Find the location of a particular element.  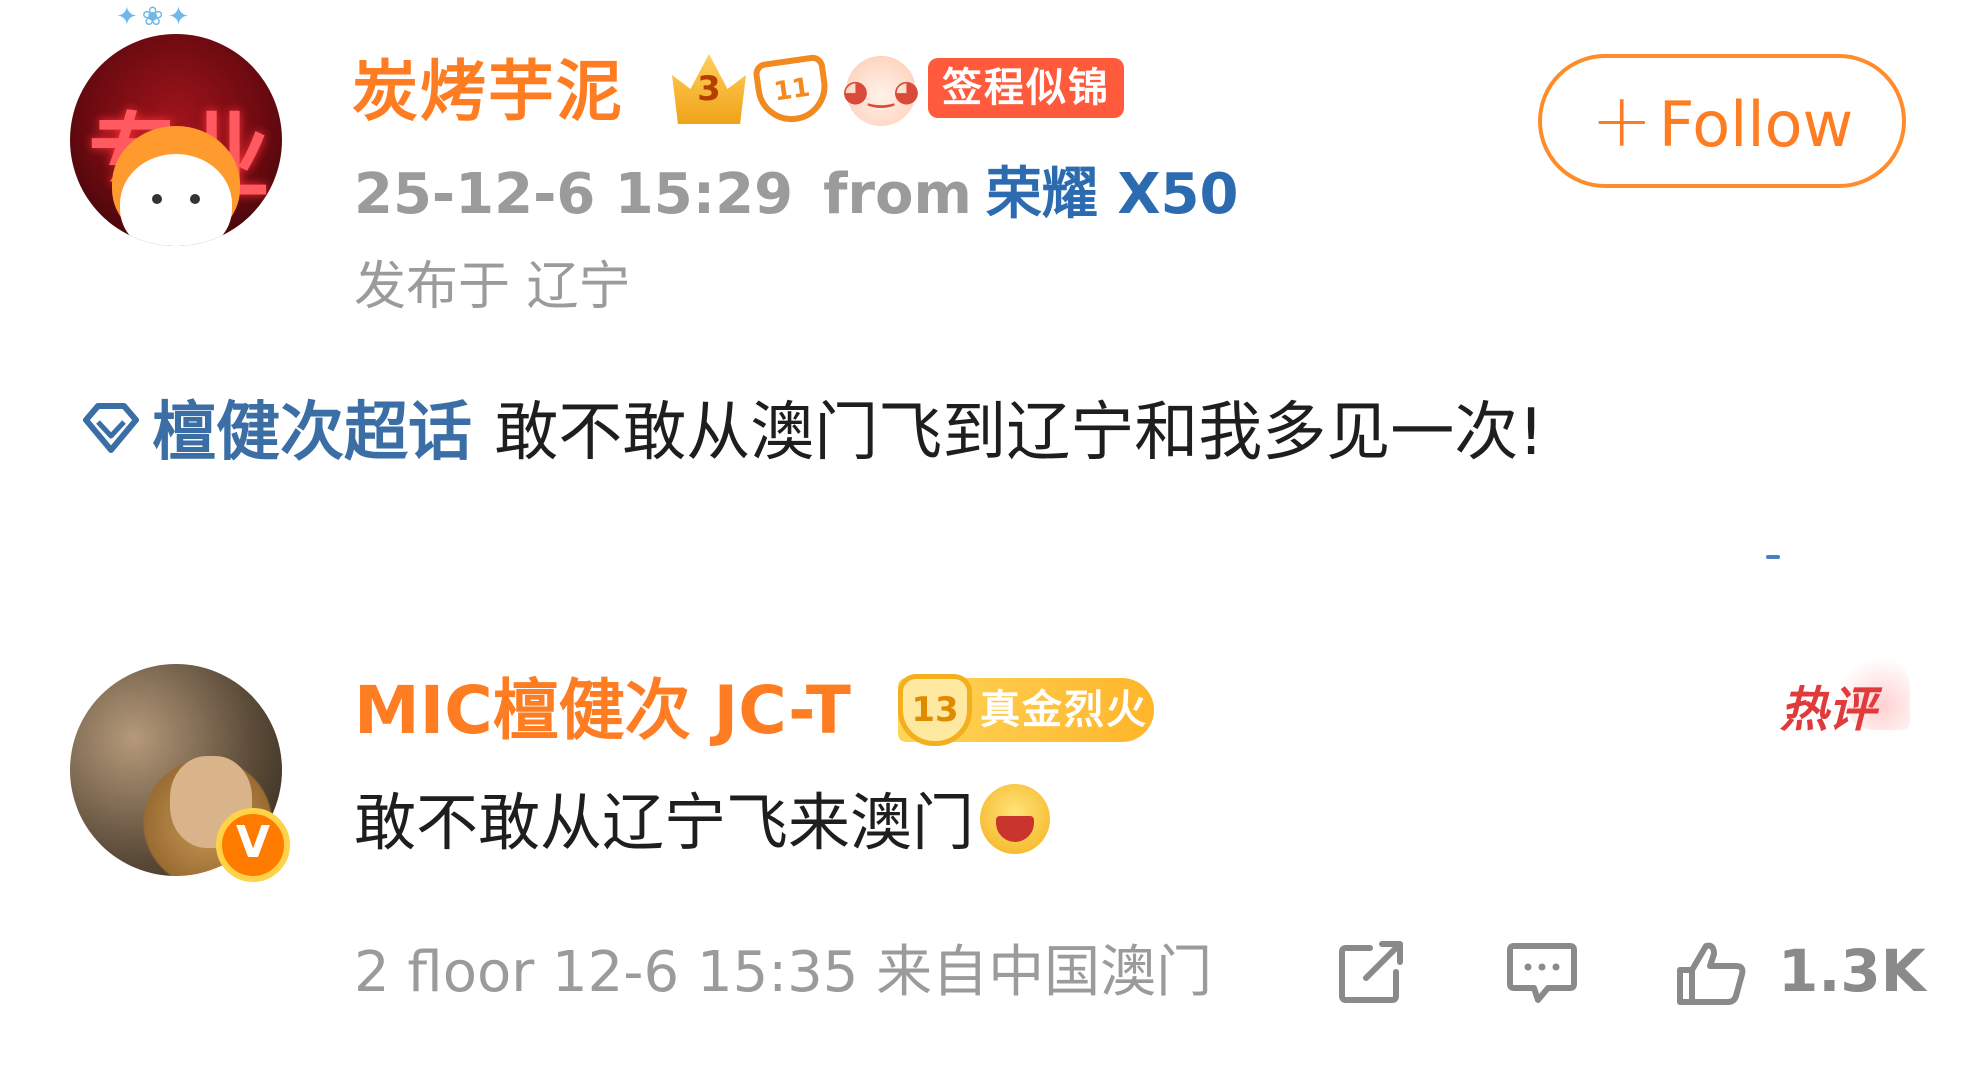

diamond-level-number: 11 is located at coordinates (792, 90).